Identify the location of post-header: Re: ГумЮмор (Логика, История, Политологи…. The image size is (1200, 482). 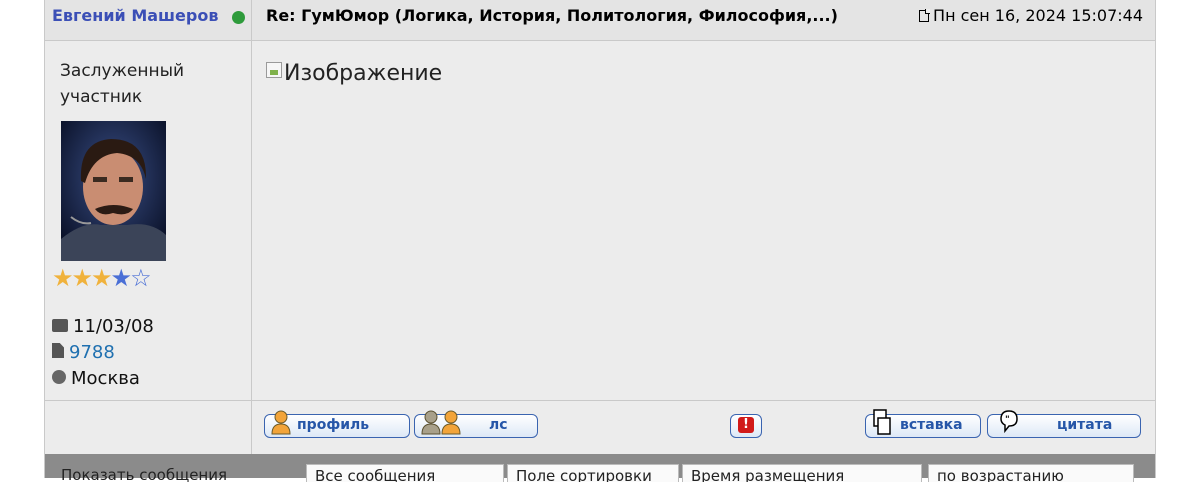
(703, 20).